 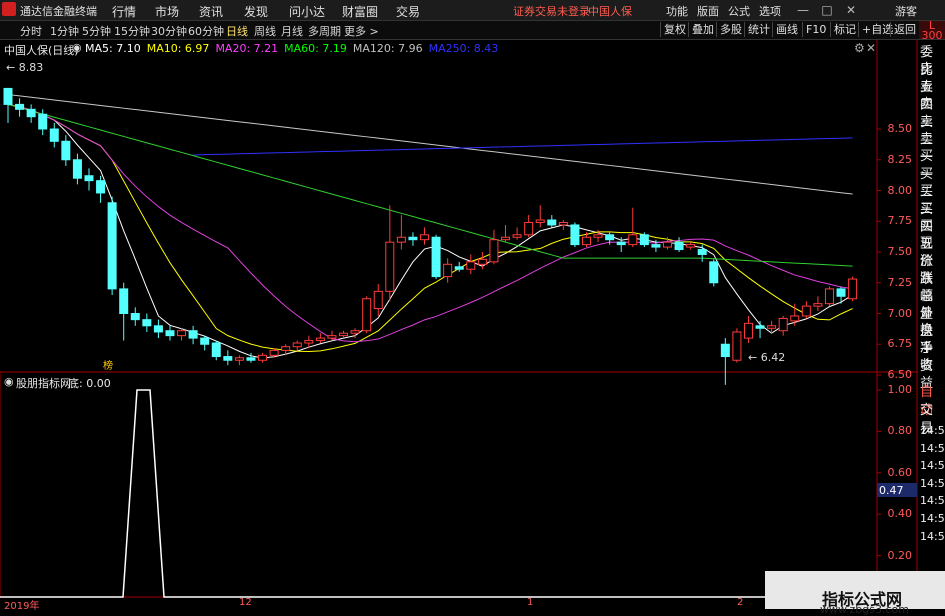 I want to click on trade-login-warning: 证券交易未登录, so click(x=551, y=11).